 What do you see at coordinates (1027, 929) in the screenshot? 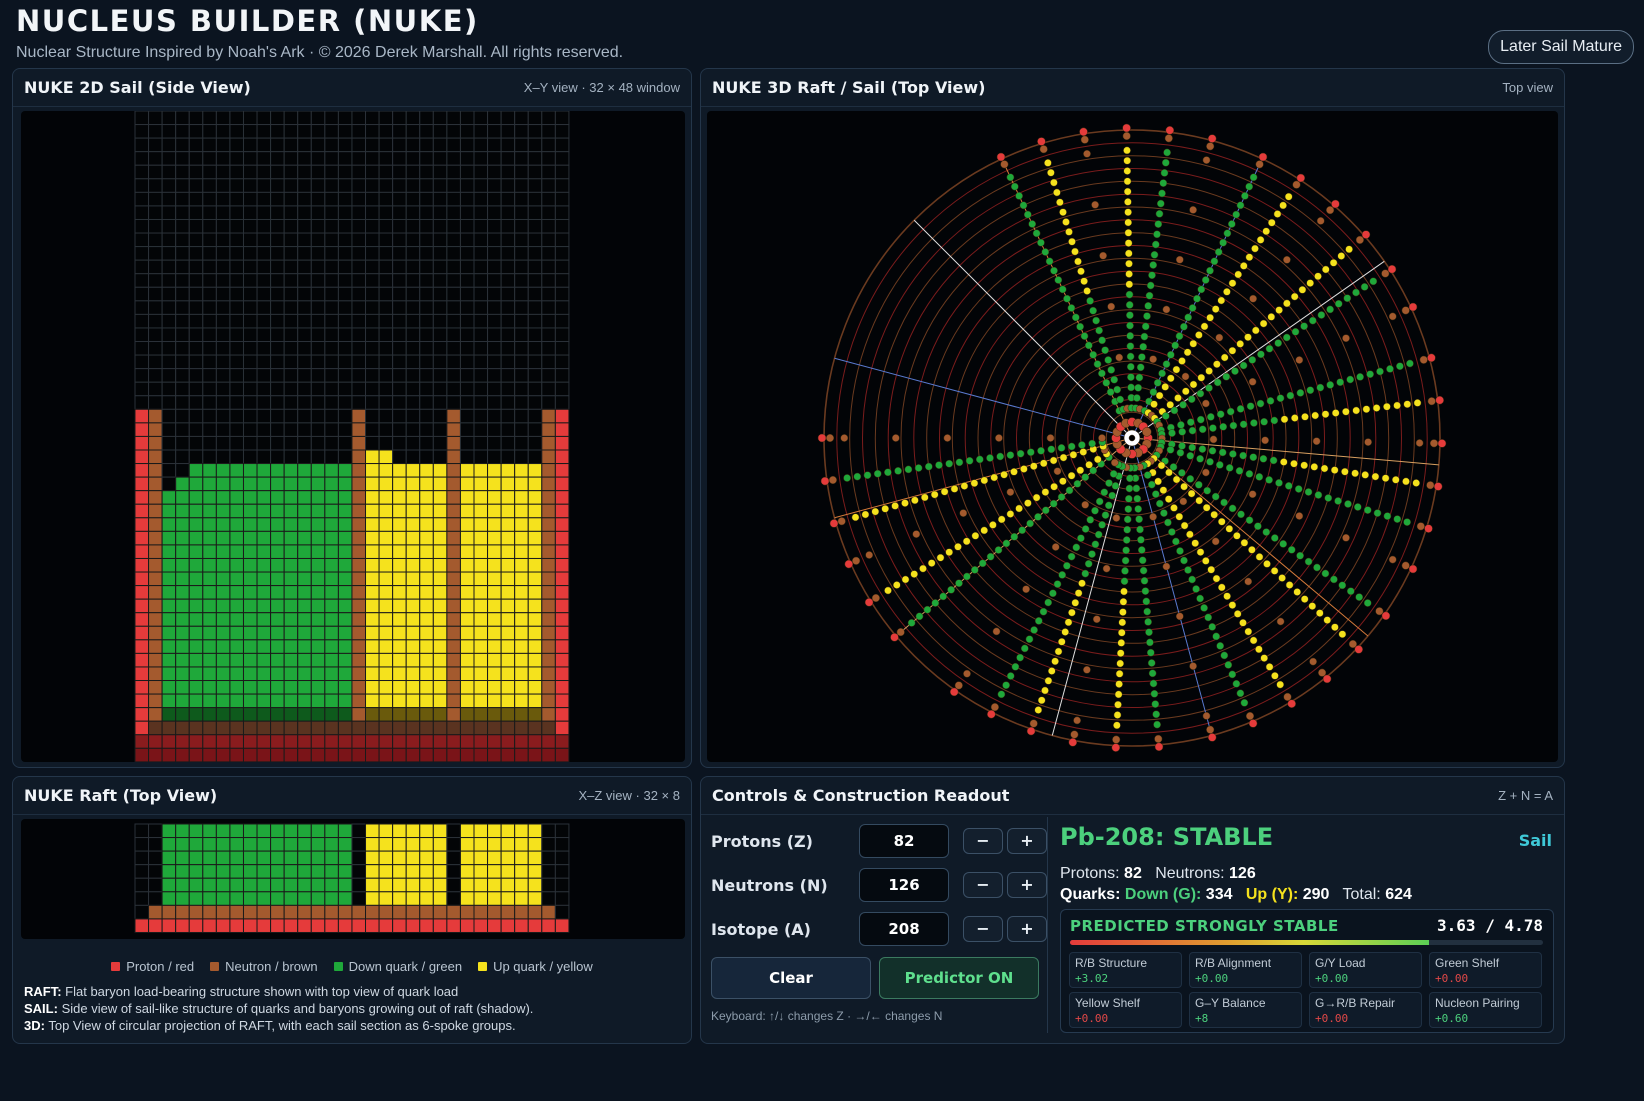
I see `isotope-increment-button: +` at bounding box center [1027, 929].